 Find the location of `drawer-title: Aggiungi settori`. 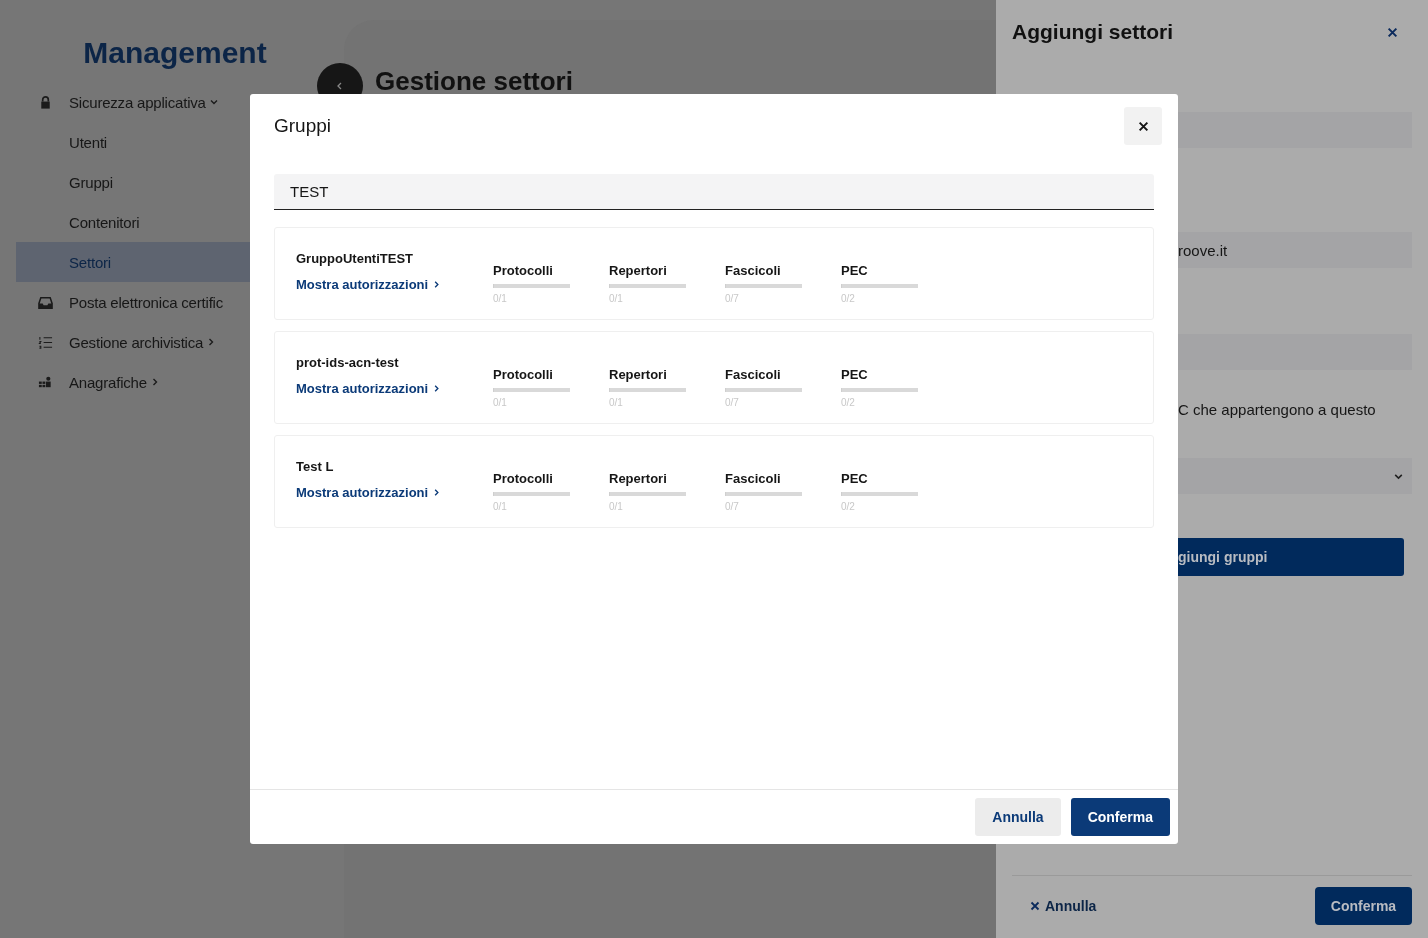

drawer-title: Aggiungi settori is located at coordinates (1092, 32).